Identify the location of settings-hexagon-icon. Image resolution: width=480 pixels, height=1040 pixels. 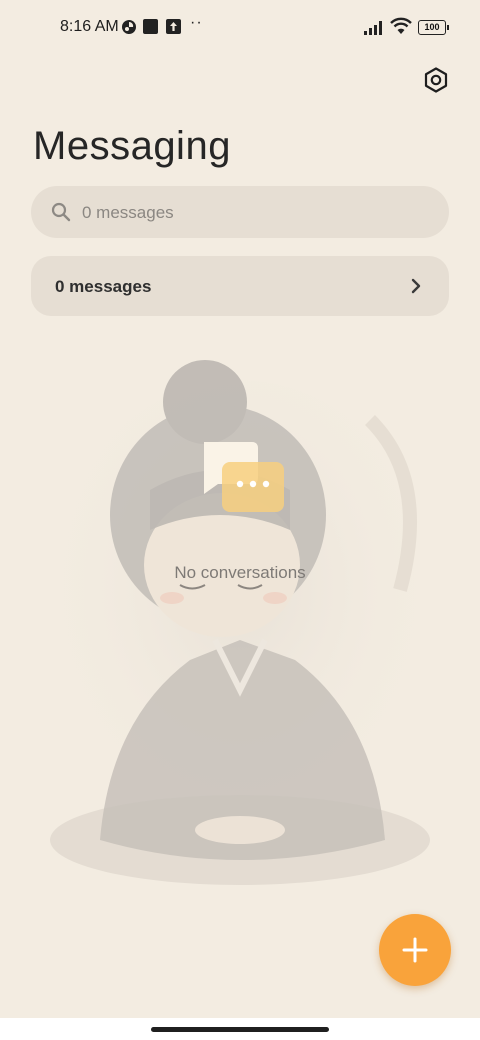
(436, 80).